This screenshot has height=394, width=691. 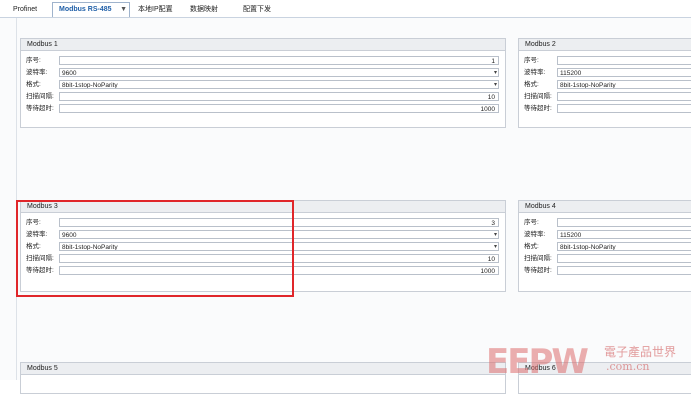 I want to click on seq-row: 序号: 1, so click(x=263, y=61).